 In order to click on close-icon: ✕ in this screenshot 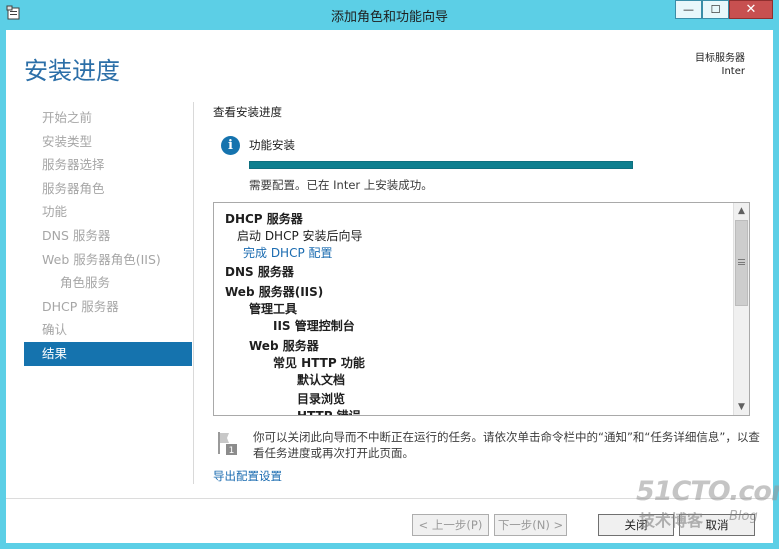, I will do `click(751, 9)`.